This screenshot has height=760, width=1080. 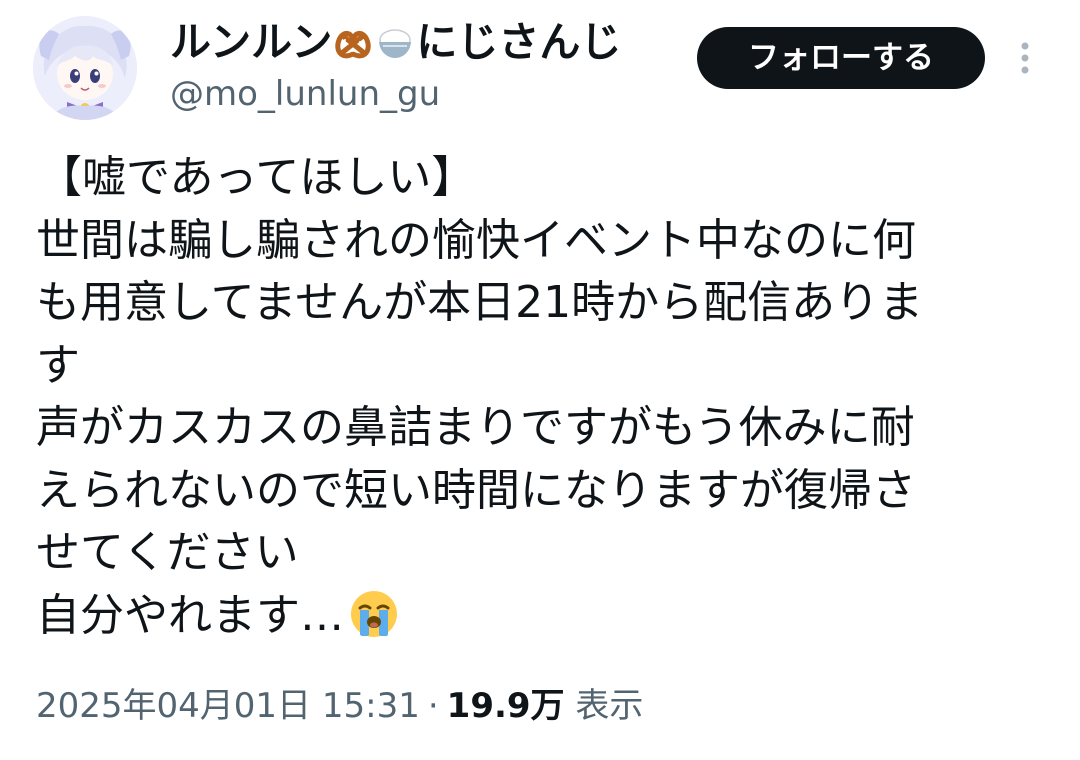 What do you see at coordinates (228, 706) in the screenshot?
I see `timestamp: 2025年04月01日 15:31` at bounding box center [228, 706].